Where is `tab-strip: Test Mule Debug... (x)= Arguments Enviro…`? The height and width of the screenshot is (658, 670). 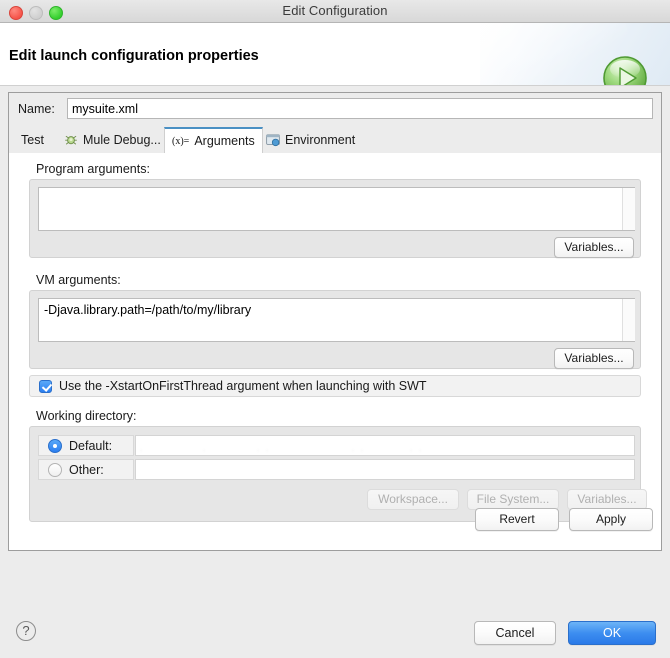 tab-strip: Test Mule Debug... (x)= Arguments Enviro… is located at coordinates (335, 140).